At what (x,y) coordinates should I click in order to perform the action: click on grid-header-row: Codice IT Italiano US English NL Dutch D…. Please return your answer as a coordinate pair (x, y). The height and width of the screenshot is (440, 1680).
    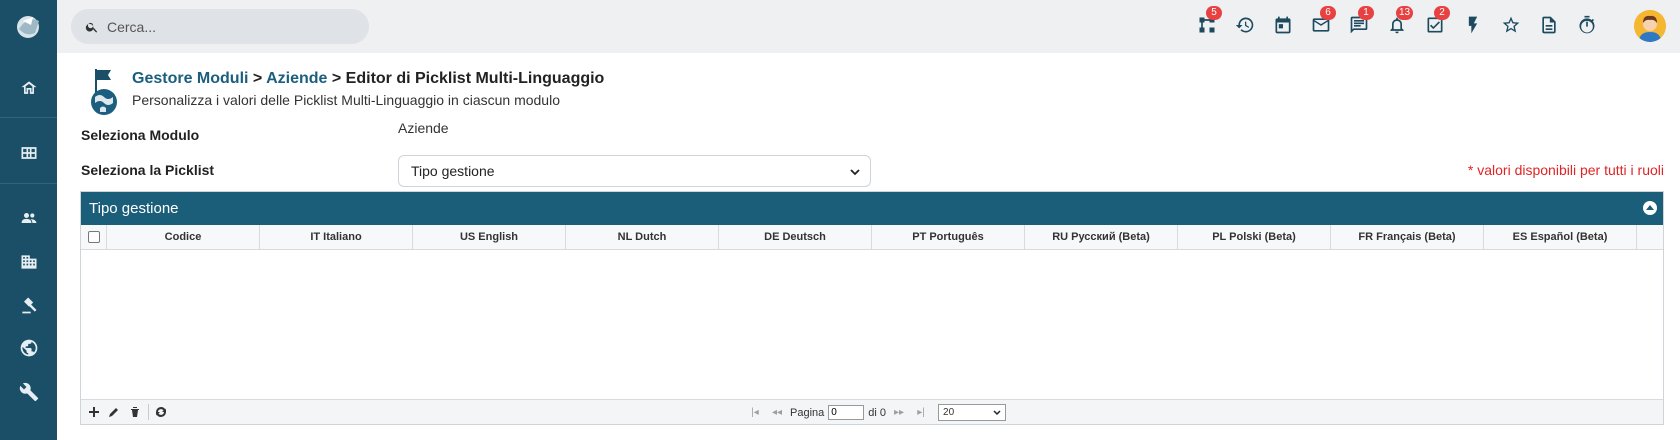
    Looking at the image, I should click on (872, 237).